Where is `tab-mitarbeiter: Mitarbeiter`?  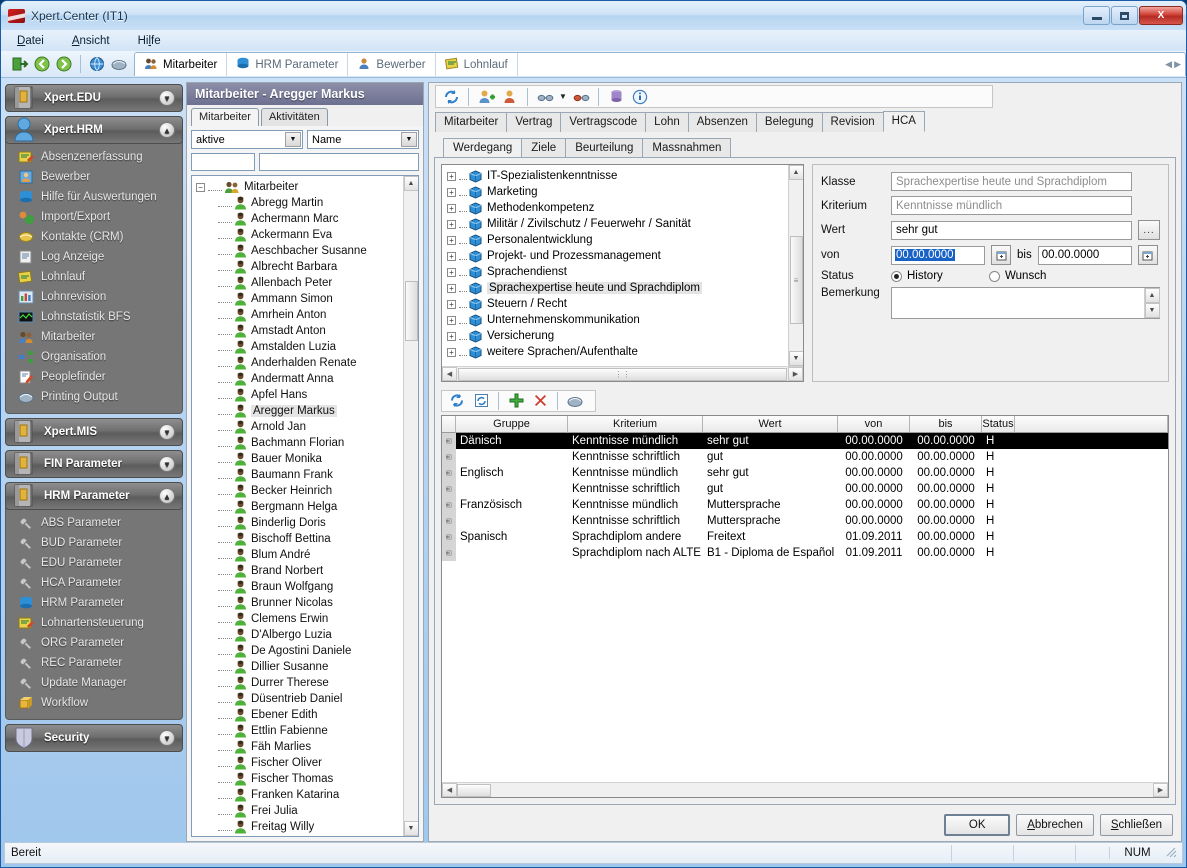
tab-mitarbeiter: Mitarbeiter is located at coordinates (471, 122).